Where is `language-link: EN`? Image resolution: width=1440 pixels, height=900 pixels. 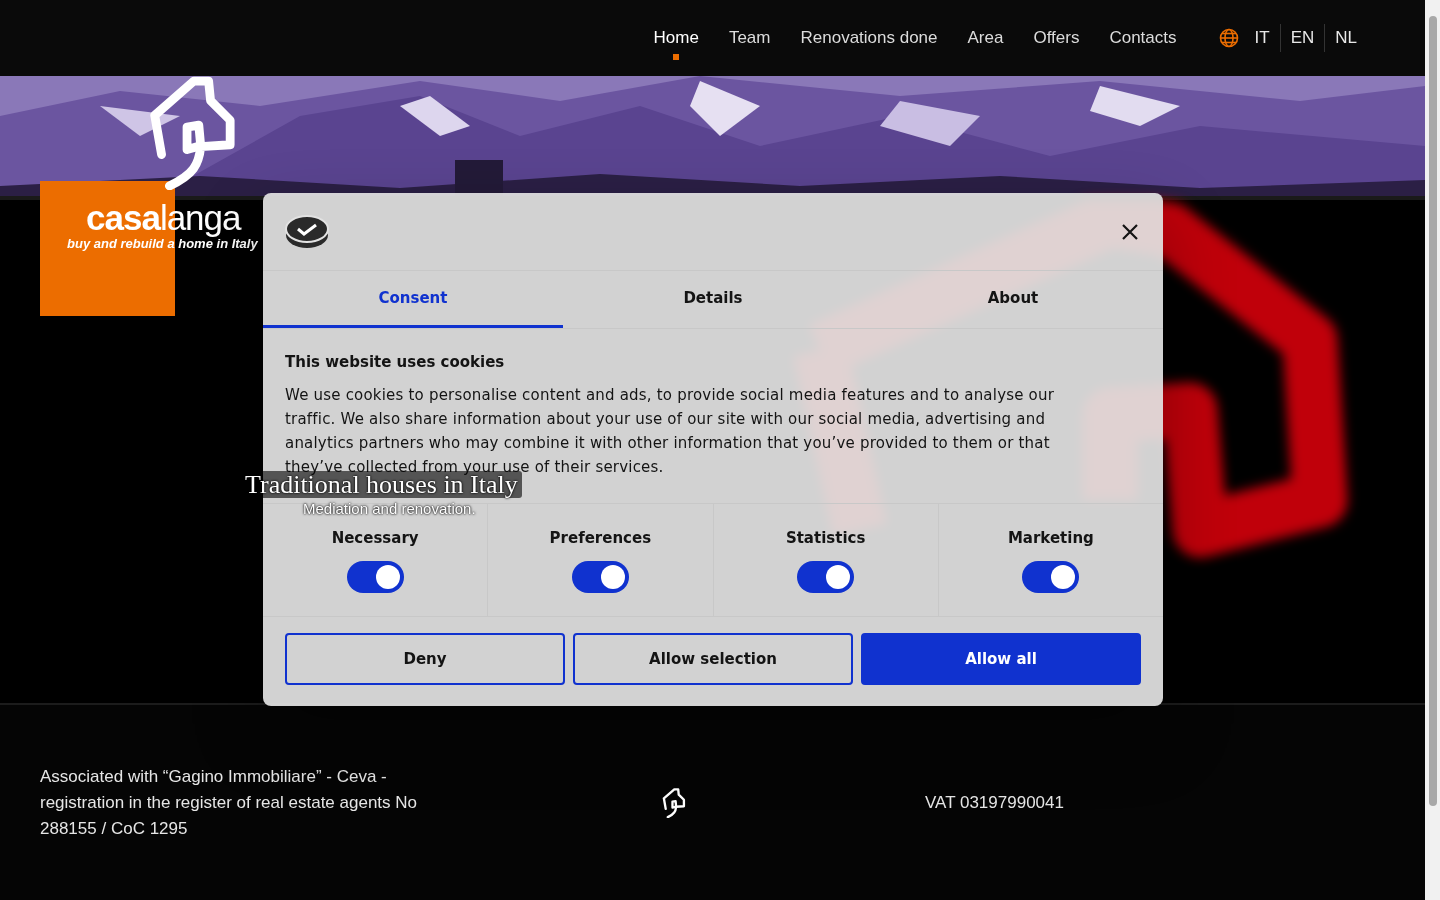
language-link: EN is located at coordinates (1302, 38).